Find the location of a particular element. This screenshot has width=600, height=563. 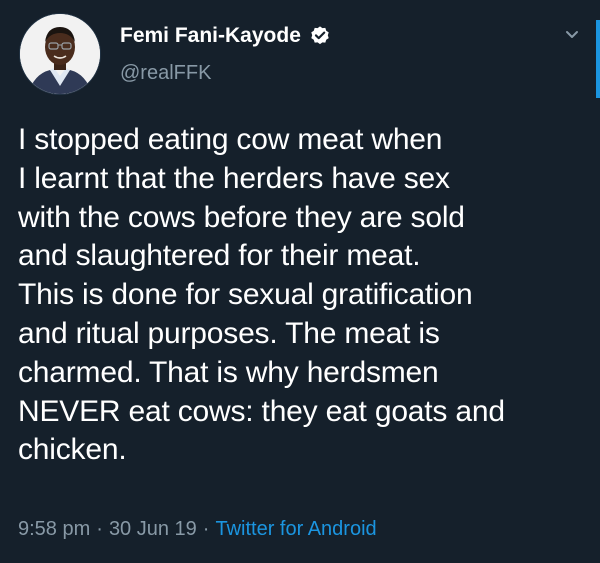

author-name-row: Femi Fani-Kayode is located at coordinates (225, 36).